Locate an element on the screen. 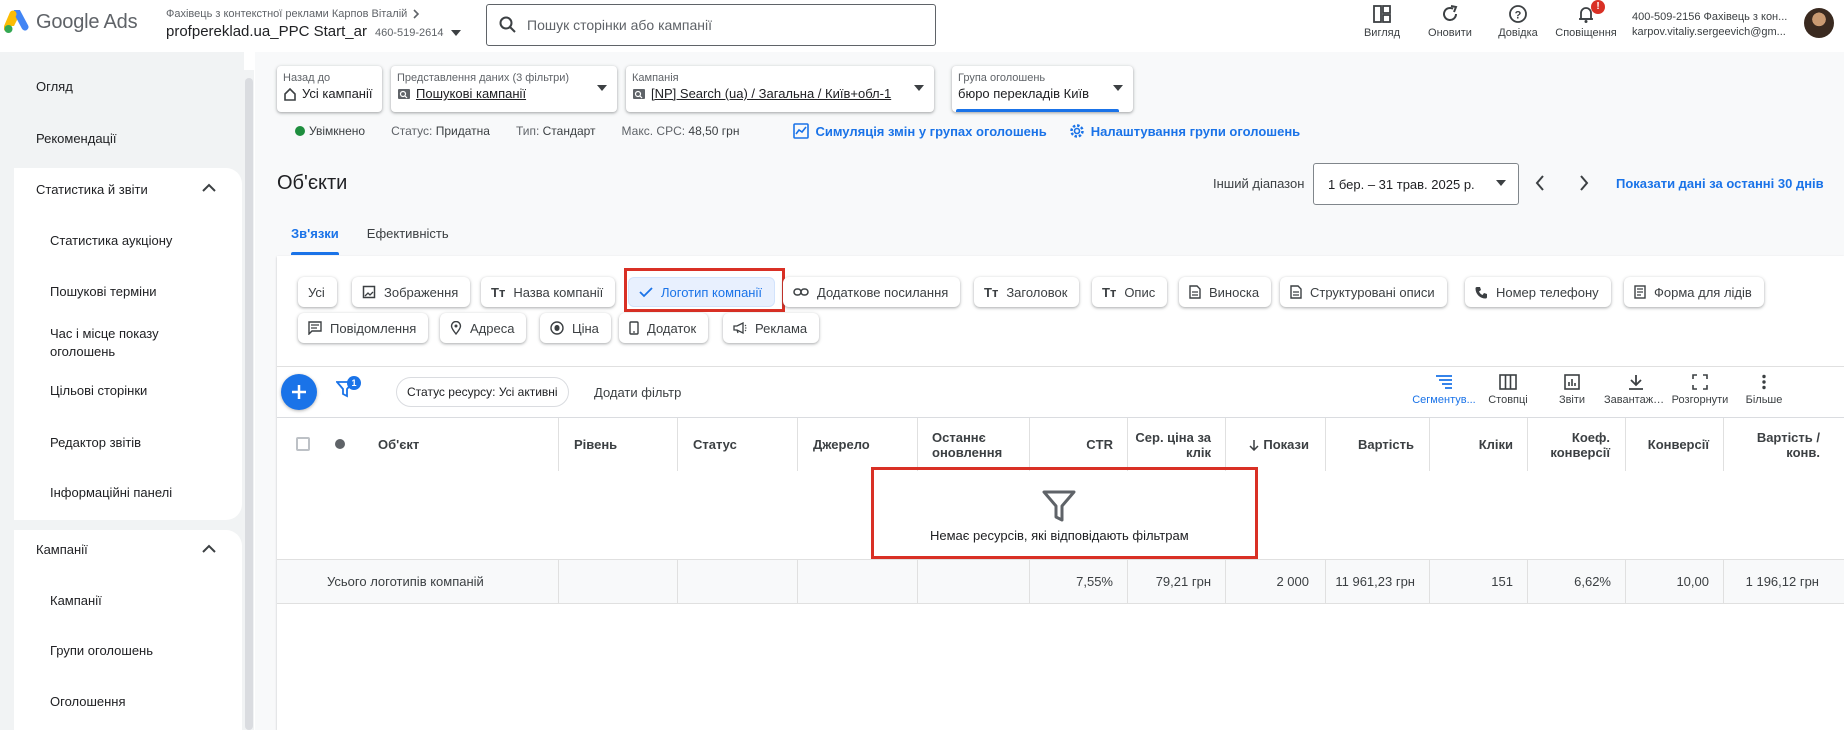 The width and height of the screenshot is (1844, 730). sidebar-item-ad-groups: Групи оголошень is located at coordinates (101, 651).